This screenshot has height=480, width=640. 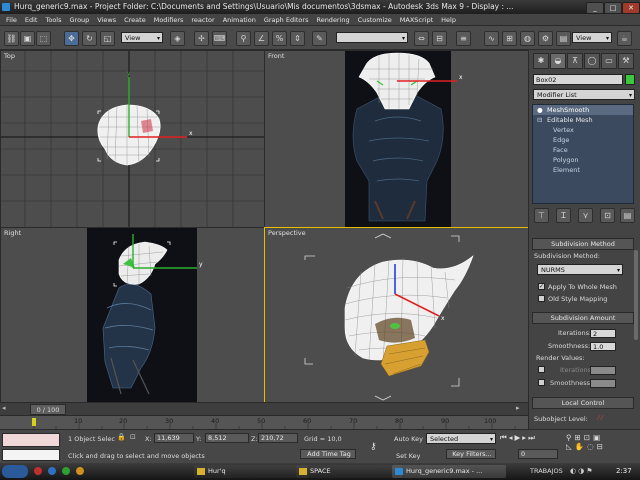 What do you see at coordinates (174, 438) in the screenshot?
I see `x-coordinate-field: 11,639` at bounding box center [174, 438].